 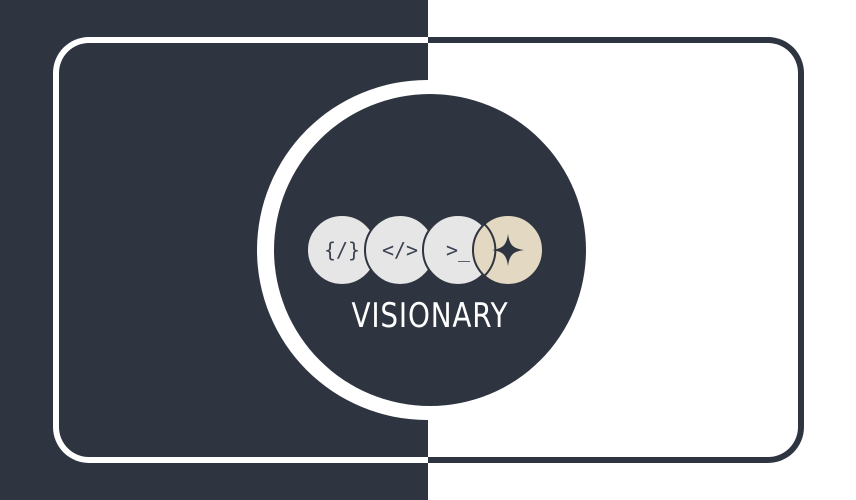 I want to click on star-shape, so click(x=508, y=250).